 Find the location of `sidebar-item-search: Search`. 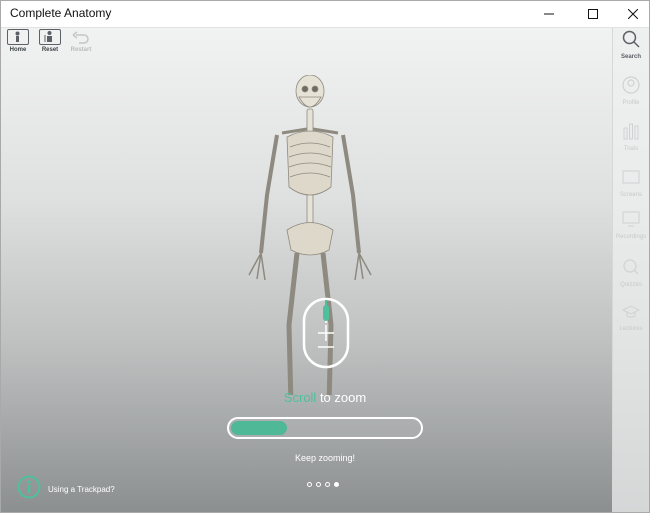

sidebar-item-search: Search is located at coordinates (631, 45).